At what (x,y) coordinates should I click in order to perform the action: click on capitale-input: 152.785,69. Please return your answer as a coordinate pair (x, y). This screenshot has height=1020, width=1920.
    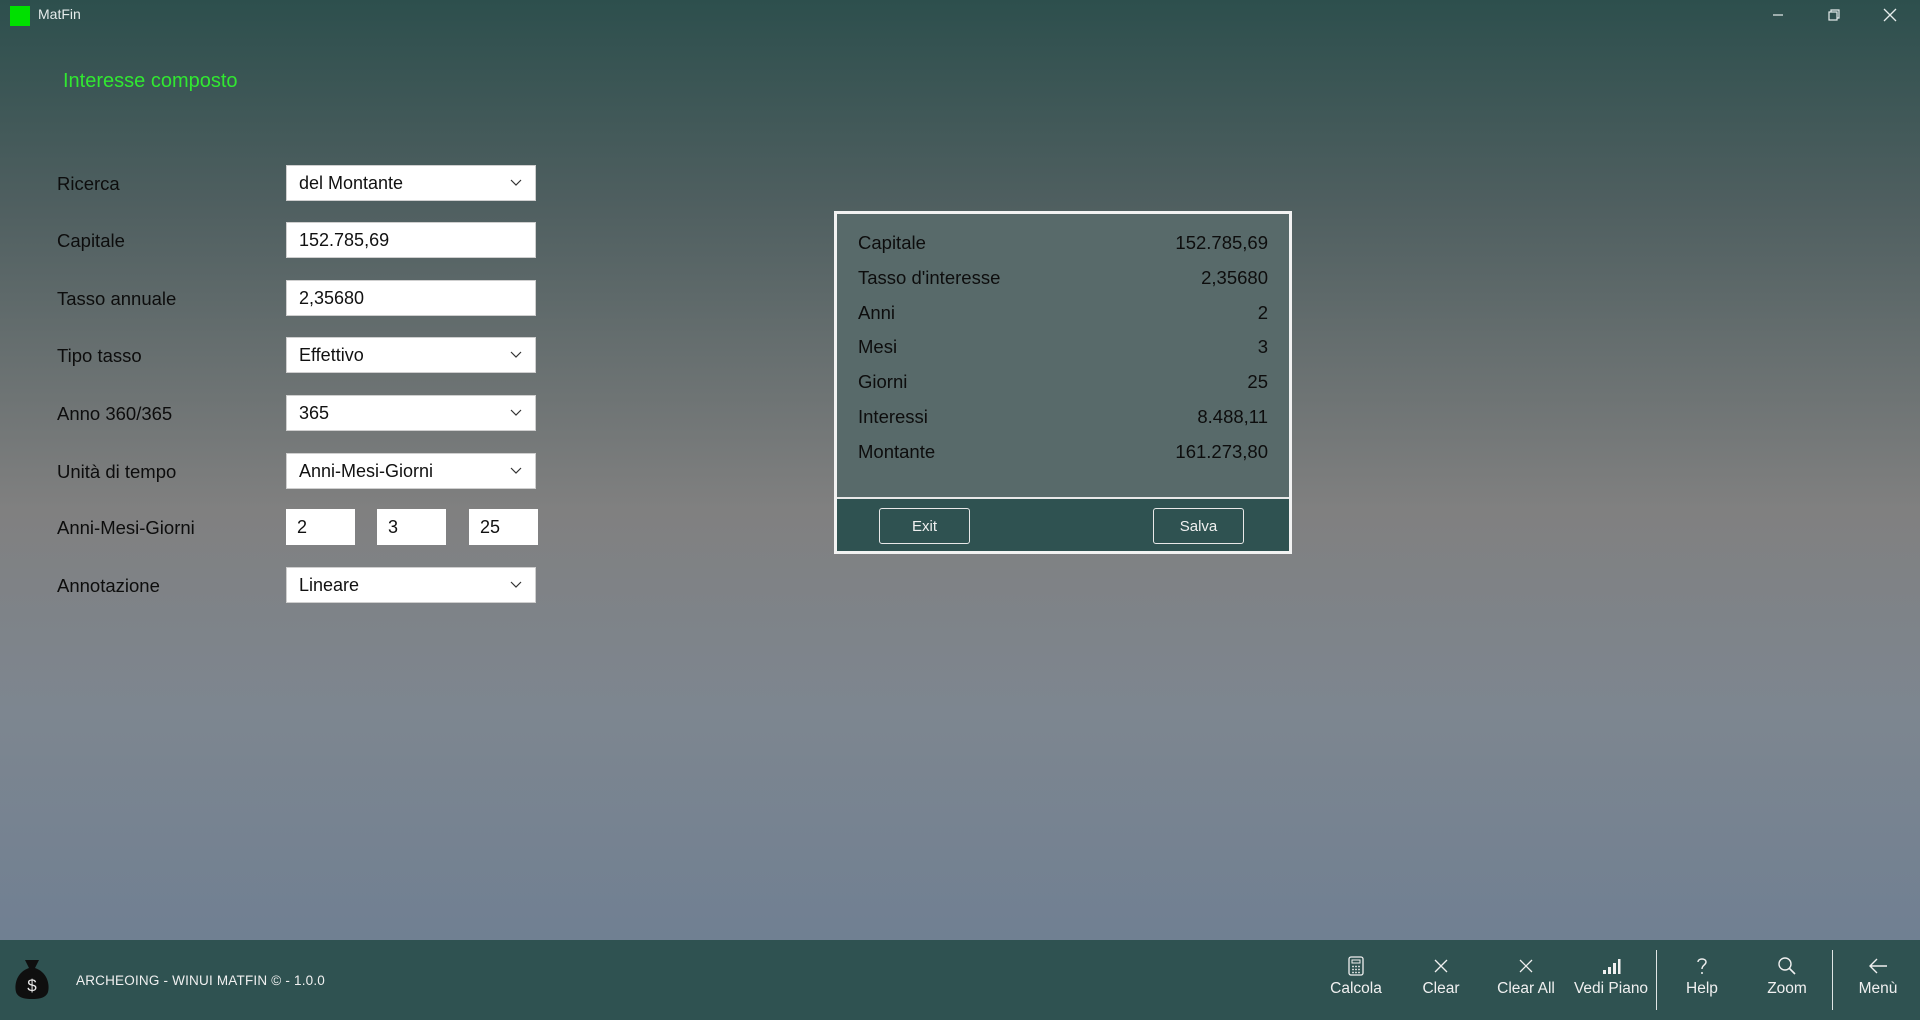
    Looking at the image, I should click on (411, 240).